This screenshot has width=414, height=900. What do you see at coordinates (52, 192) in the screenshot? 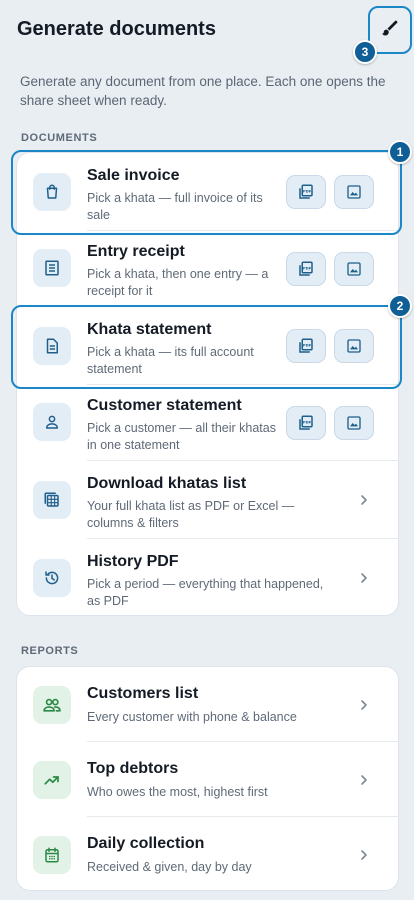
I see `shopping-bag-icon` at bounding box center [52, 192].